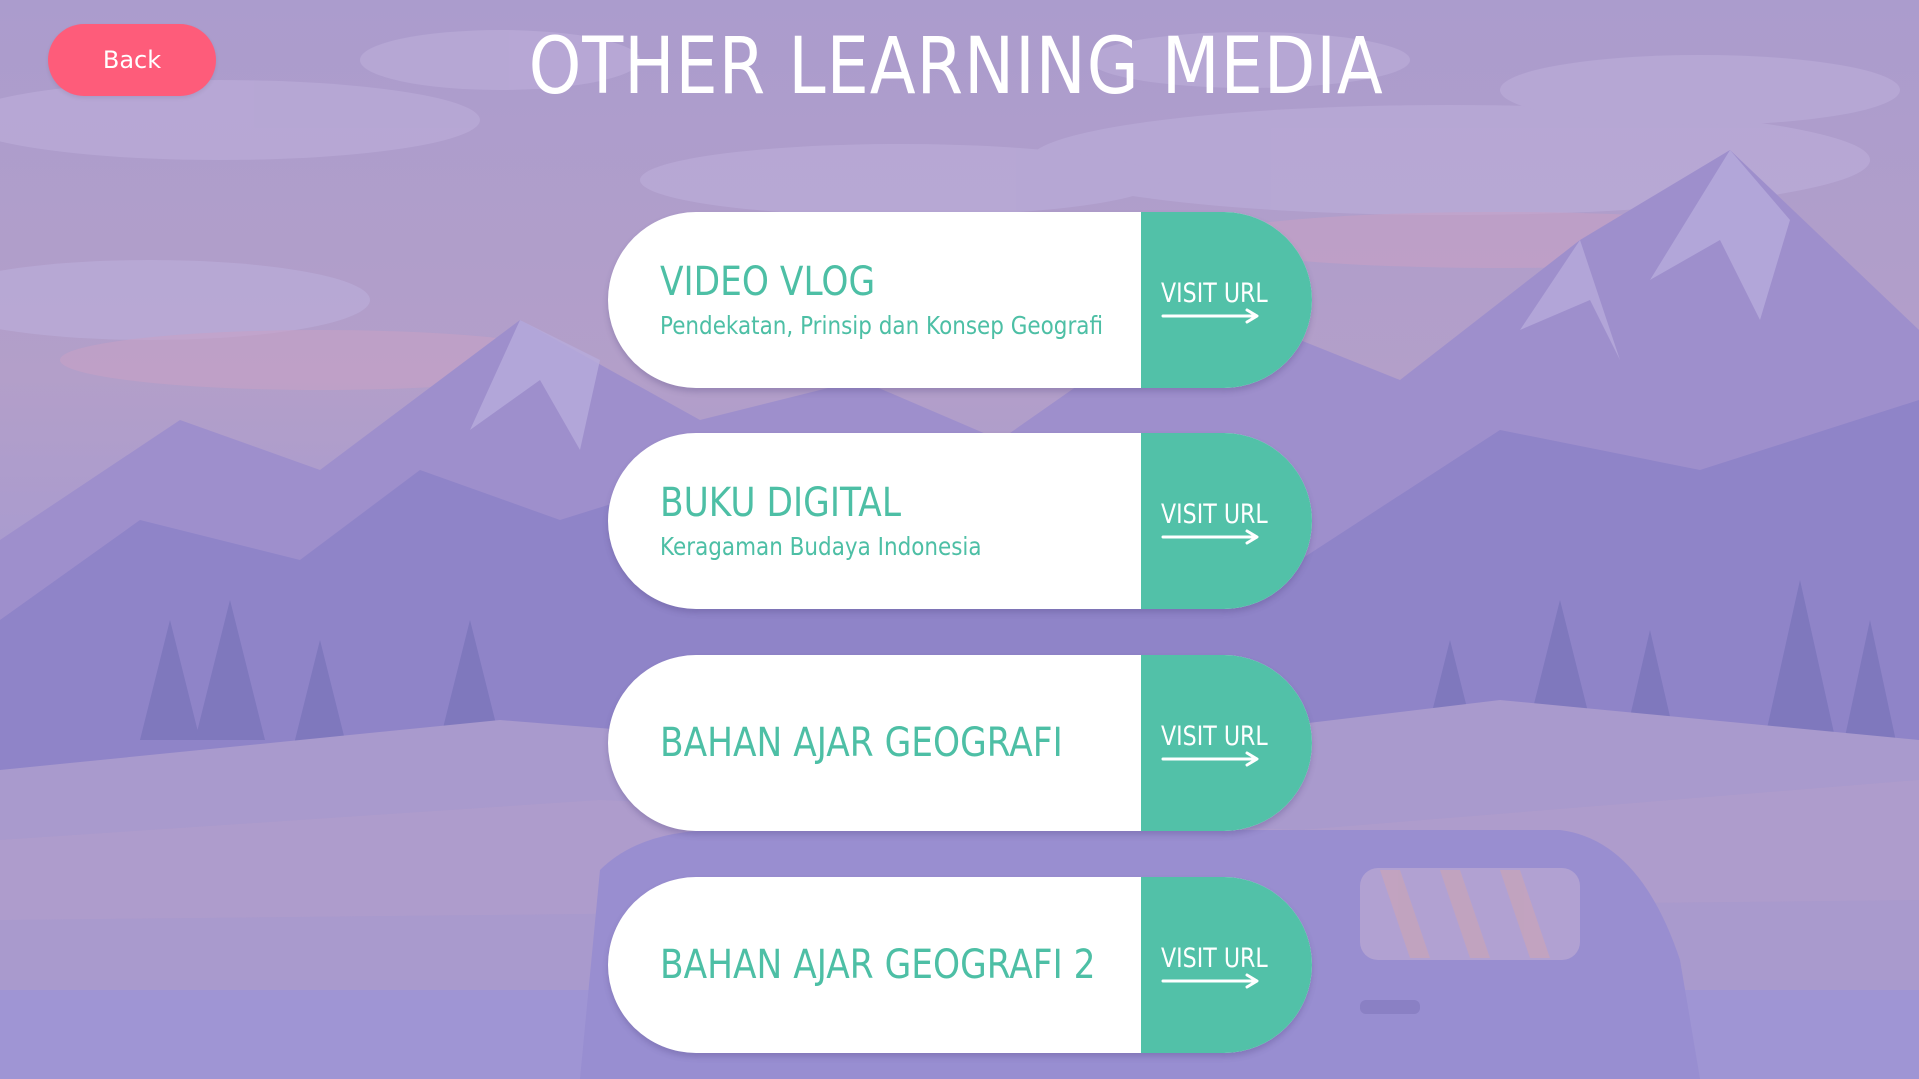  What do you see at coordinates (768, 282) in the screenshot?
I see `card-title: VIDEO VLOG` at bounding box center [768, 282].